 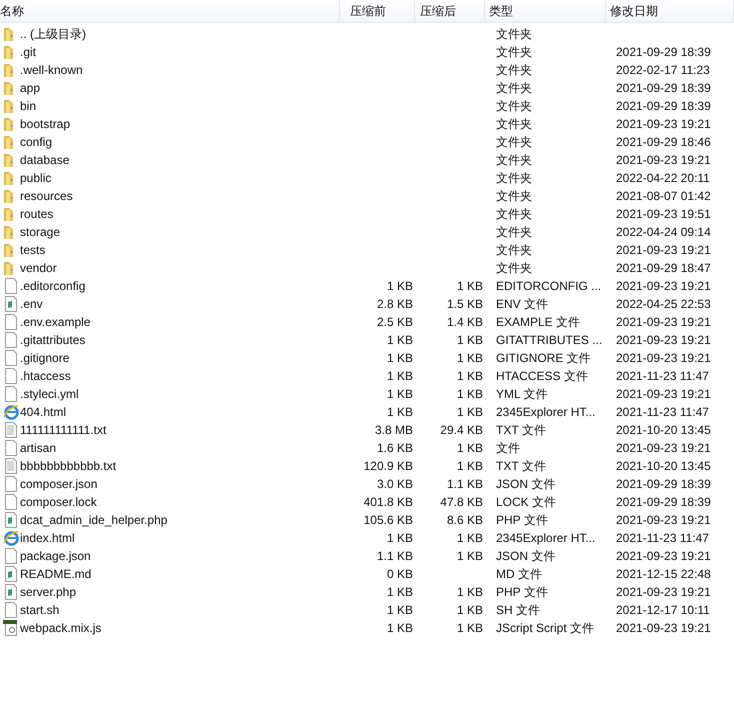 What do you see at coordinates (40, 610) in the screenshot?
I see `file-name: start.sh` at bounding box center [40, 610].